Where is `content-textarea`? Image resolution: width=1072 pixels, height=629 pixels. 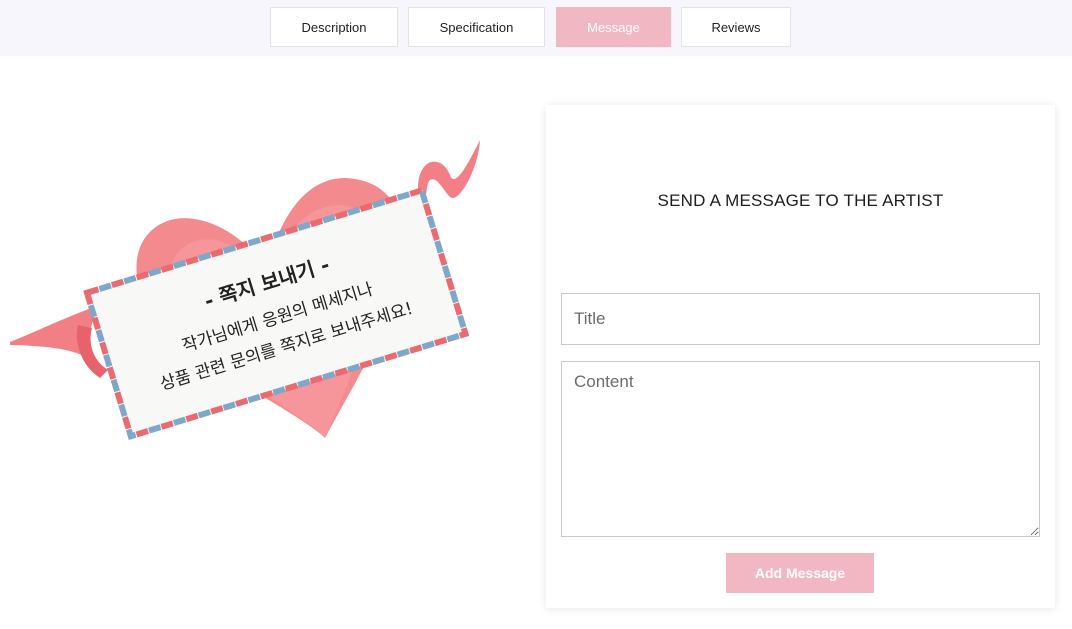
content-textarea is located at coordinates (800, 449).